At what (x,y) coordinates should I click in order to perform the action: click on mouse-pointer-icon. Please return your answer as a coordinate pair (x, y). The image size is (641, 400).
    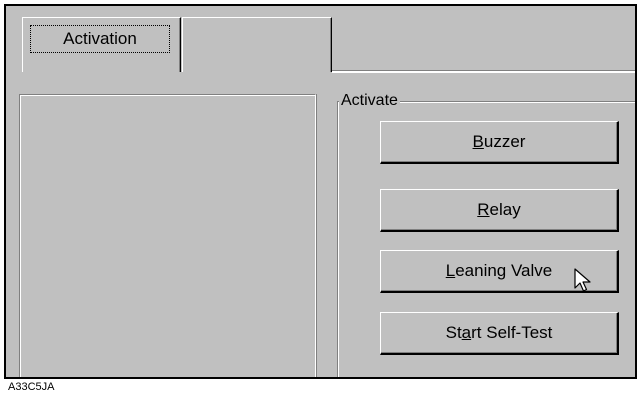
    Looking at the image, I should click on (582, 280).